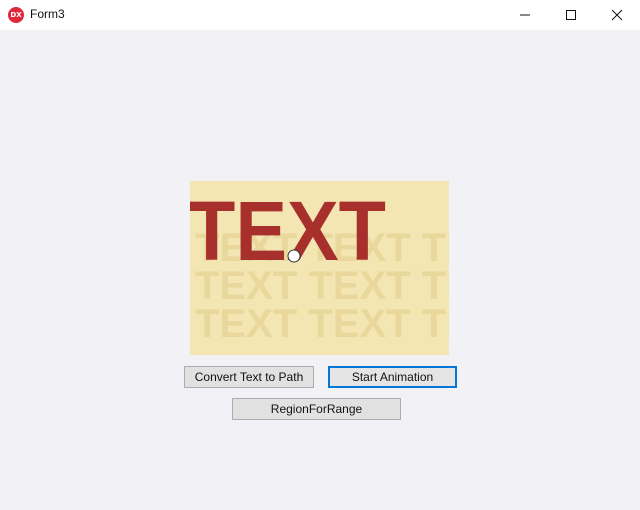 This screenshot has width=640, height=510. I want to click on region-for-range-button: RegionForRange, so click(316, 409).